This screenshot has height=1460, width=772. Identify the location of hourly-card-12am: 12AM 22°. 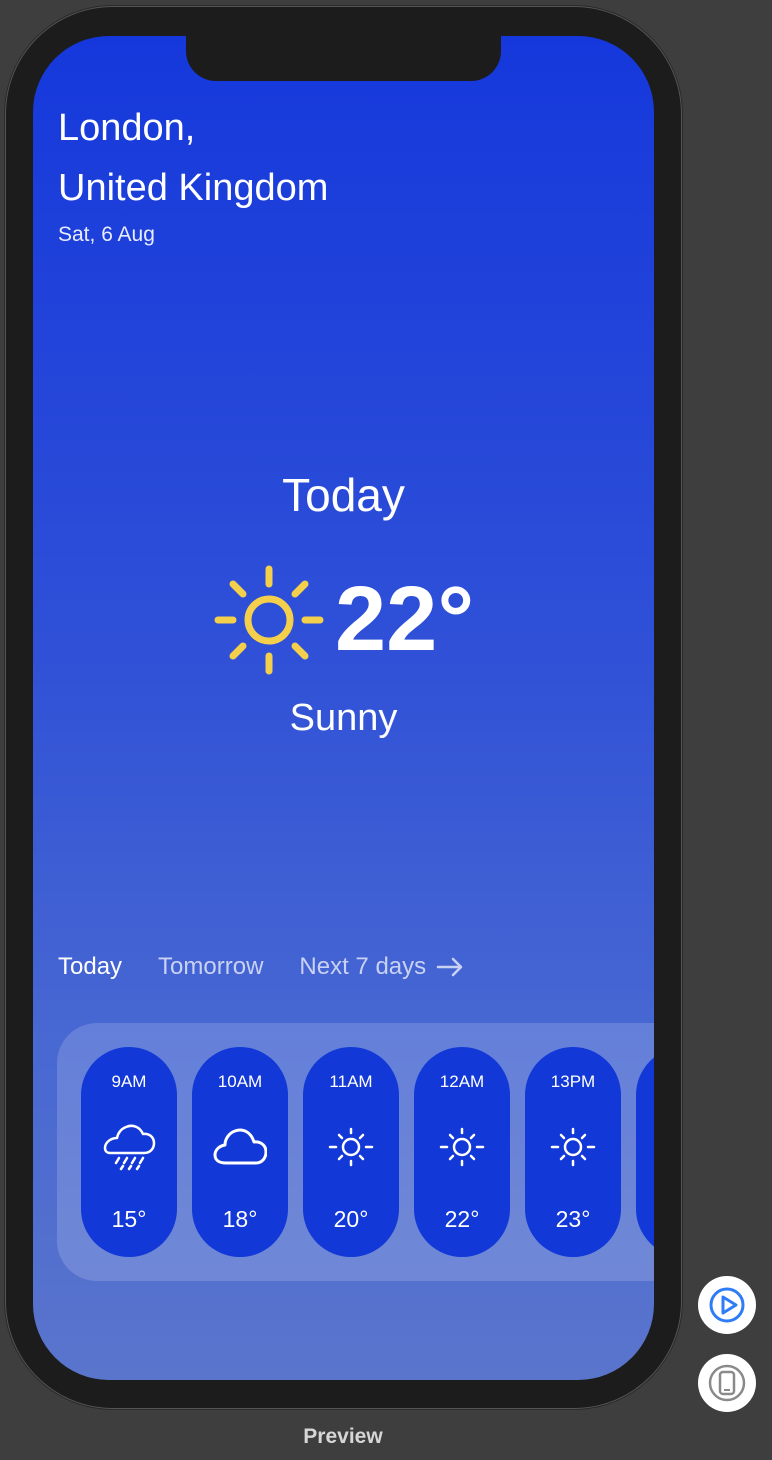
(462, 1152).